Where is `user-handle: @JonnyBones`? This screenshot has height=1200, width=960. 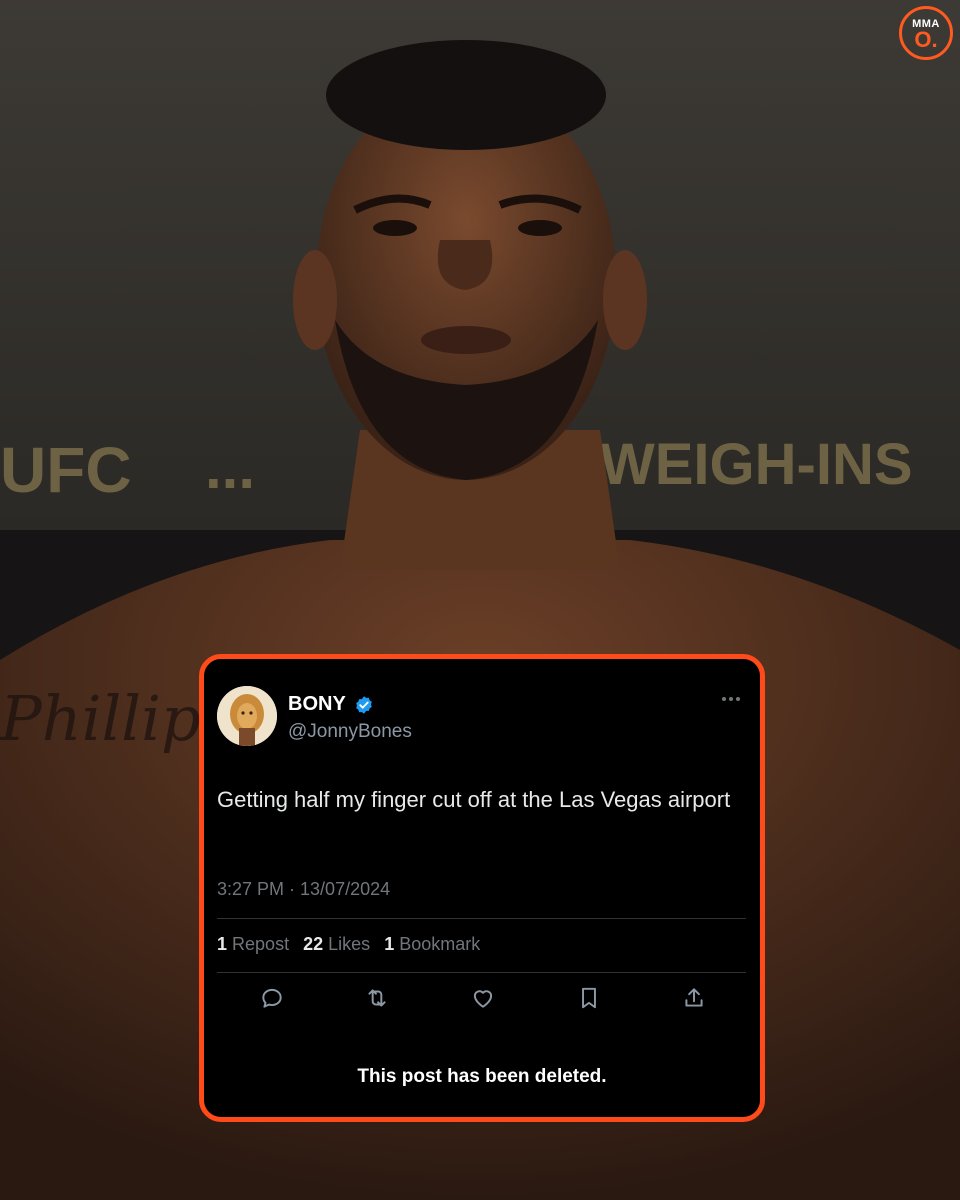 user-handle: @JonnyBones is located at coordinates (350, 732).